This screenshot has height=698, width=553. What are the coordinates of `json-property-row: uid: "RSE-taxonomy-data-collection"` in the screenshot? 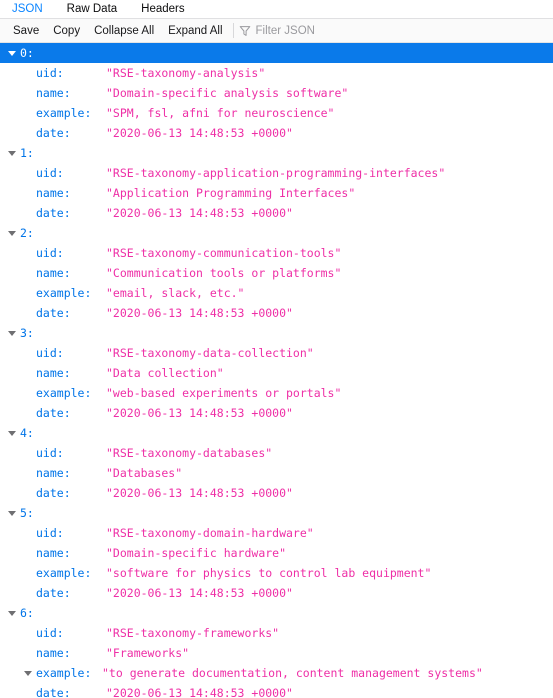 It's located at (276, 353).